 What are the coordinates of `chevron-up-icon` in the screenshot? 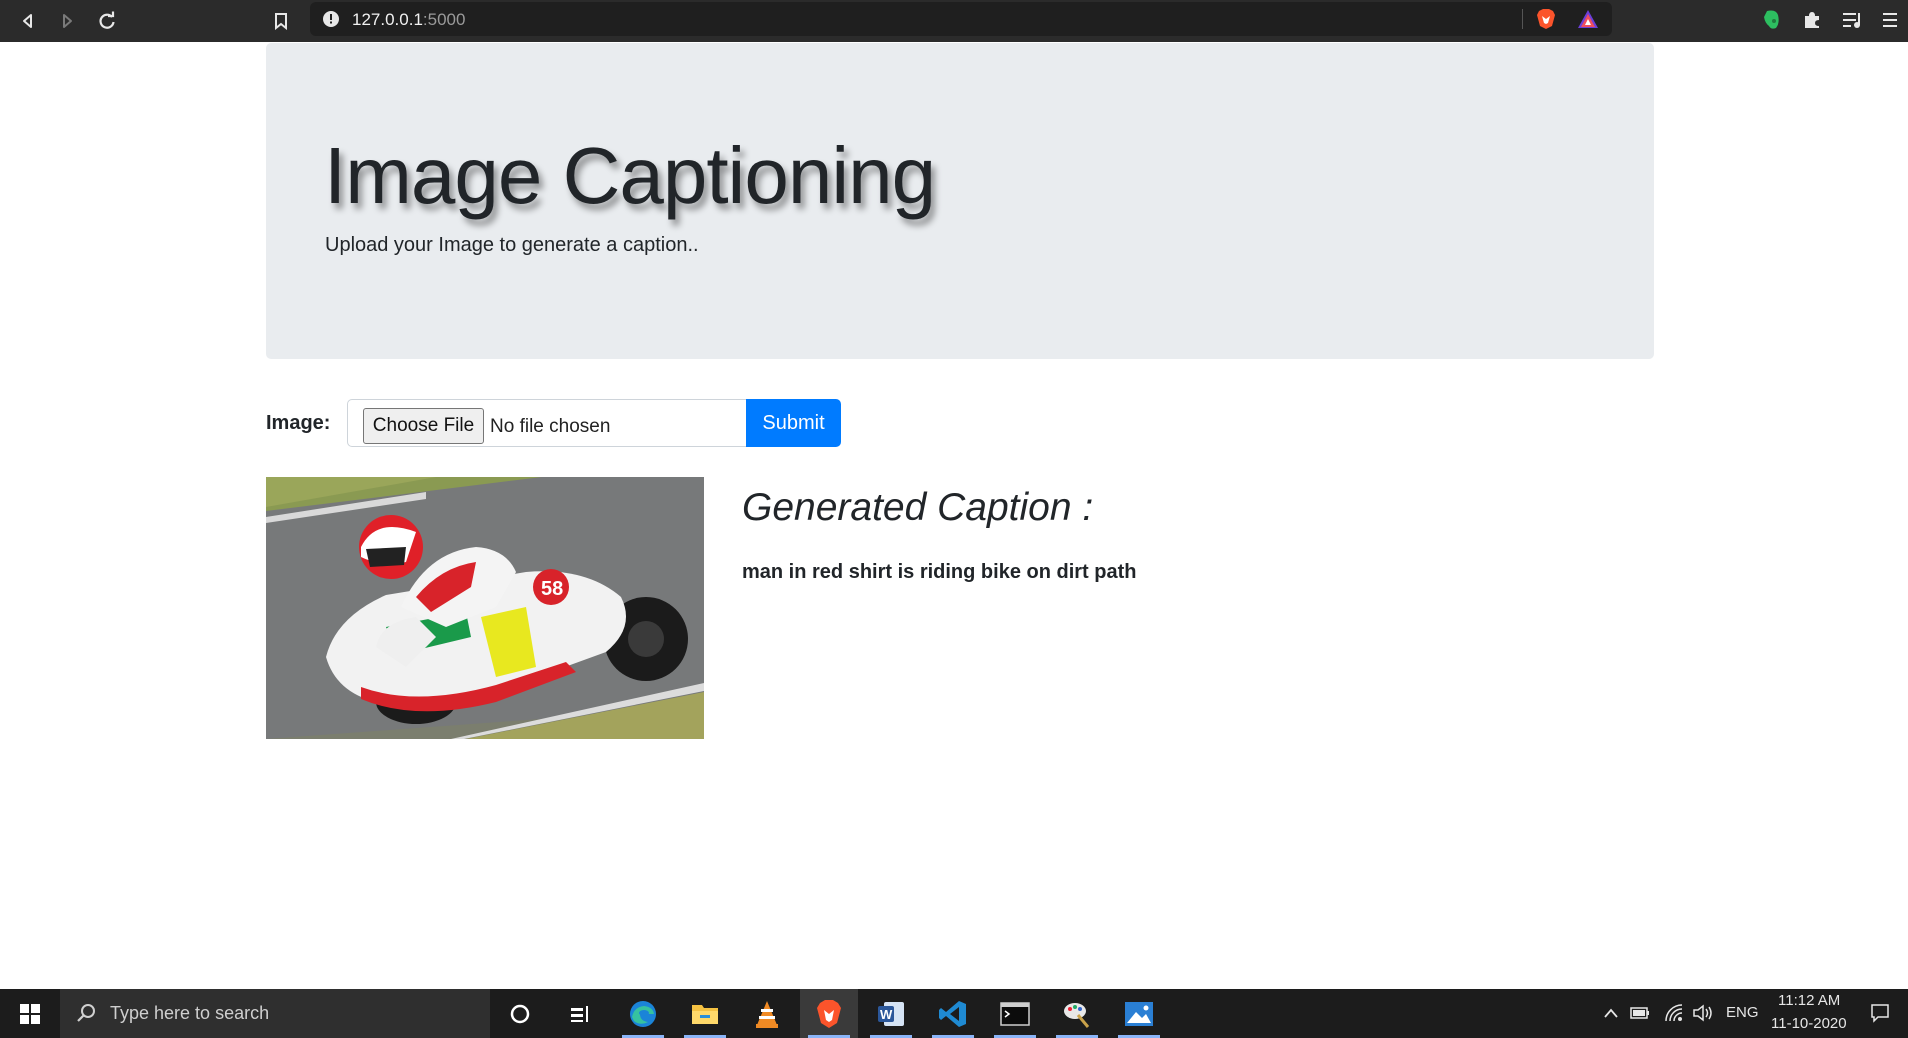 It's located at (1611, 1013).